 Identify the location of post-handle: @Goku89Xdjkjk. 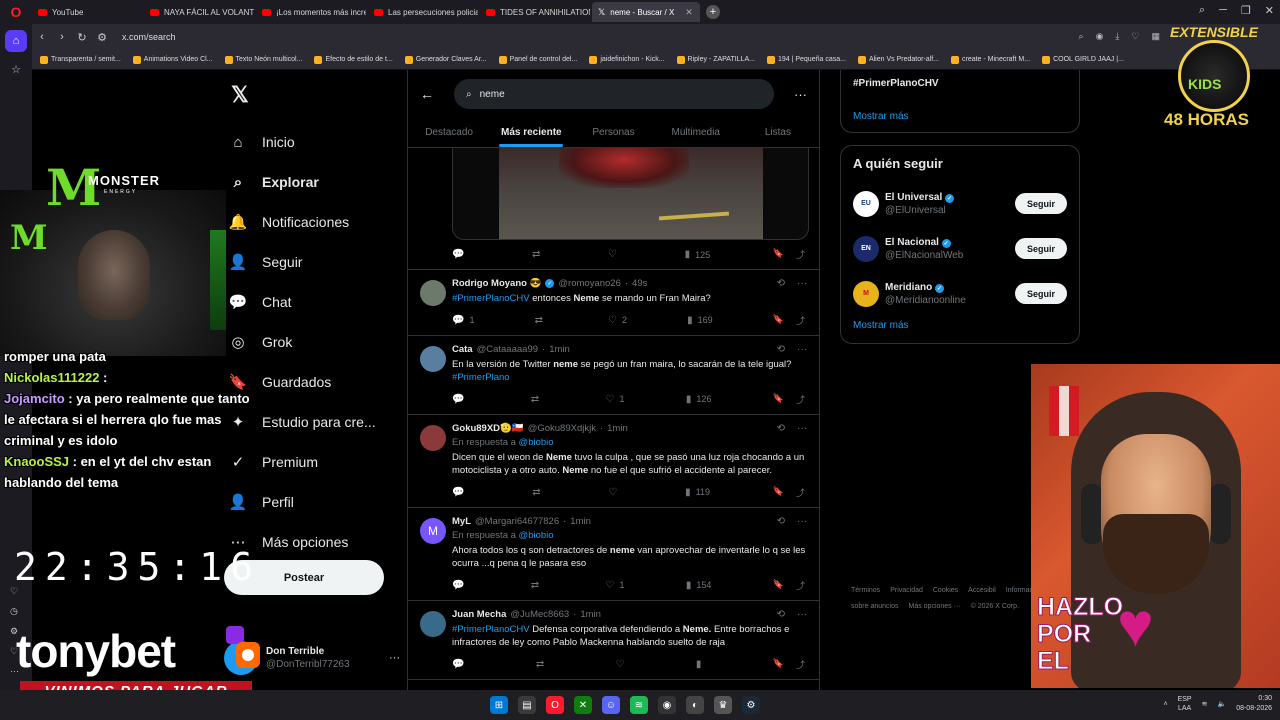
(562, 428).